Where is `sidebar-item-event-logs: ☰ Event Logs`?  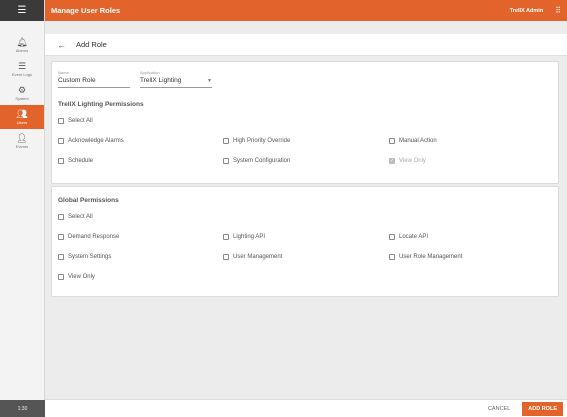
sidebar-item-event-logs: ☰ Event Logs is located at coordinates (22, 69).